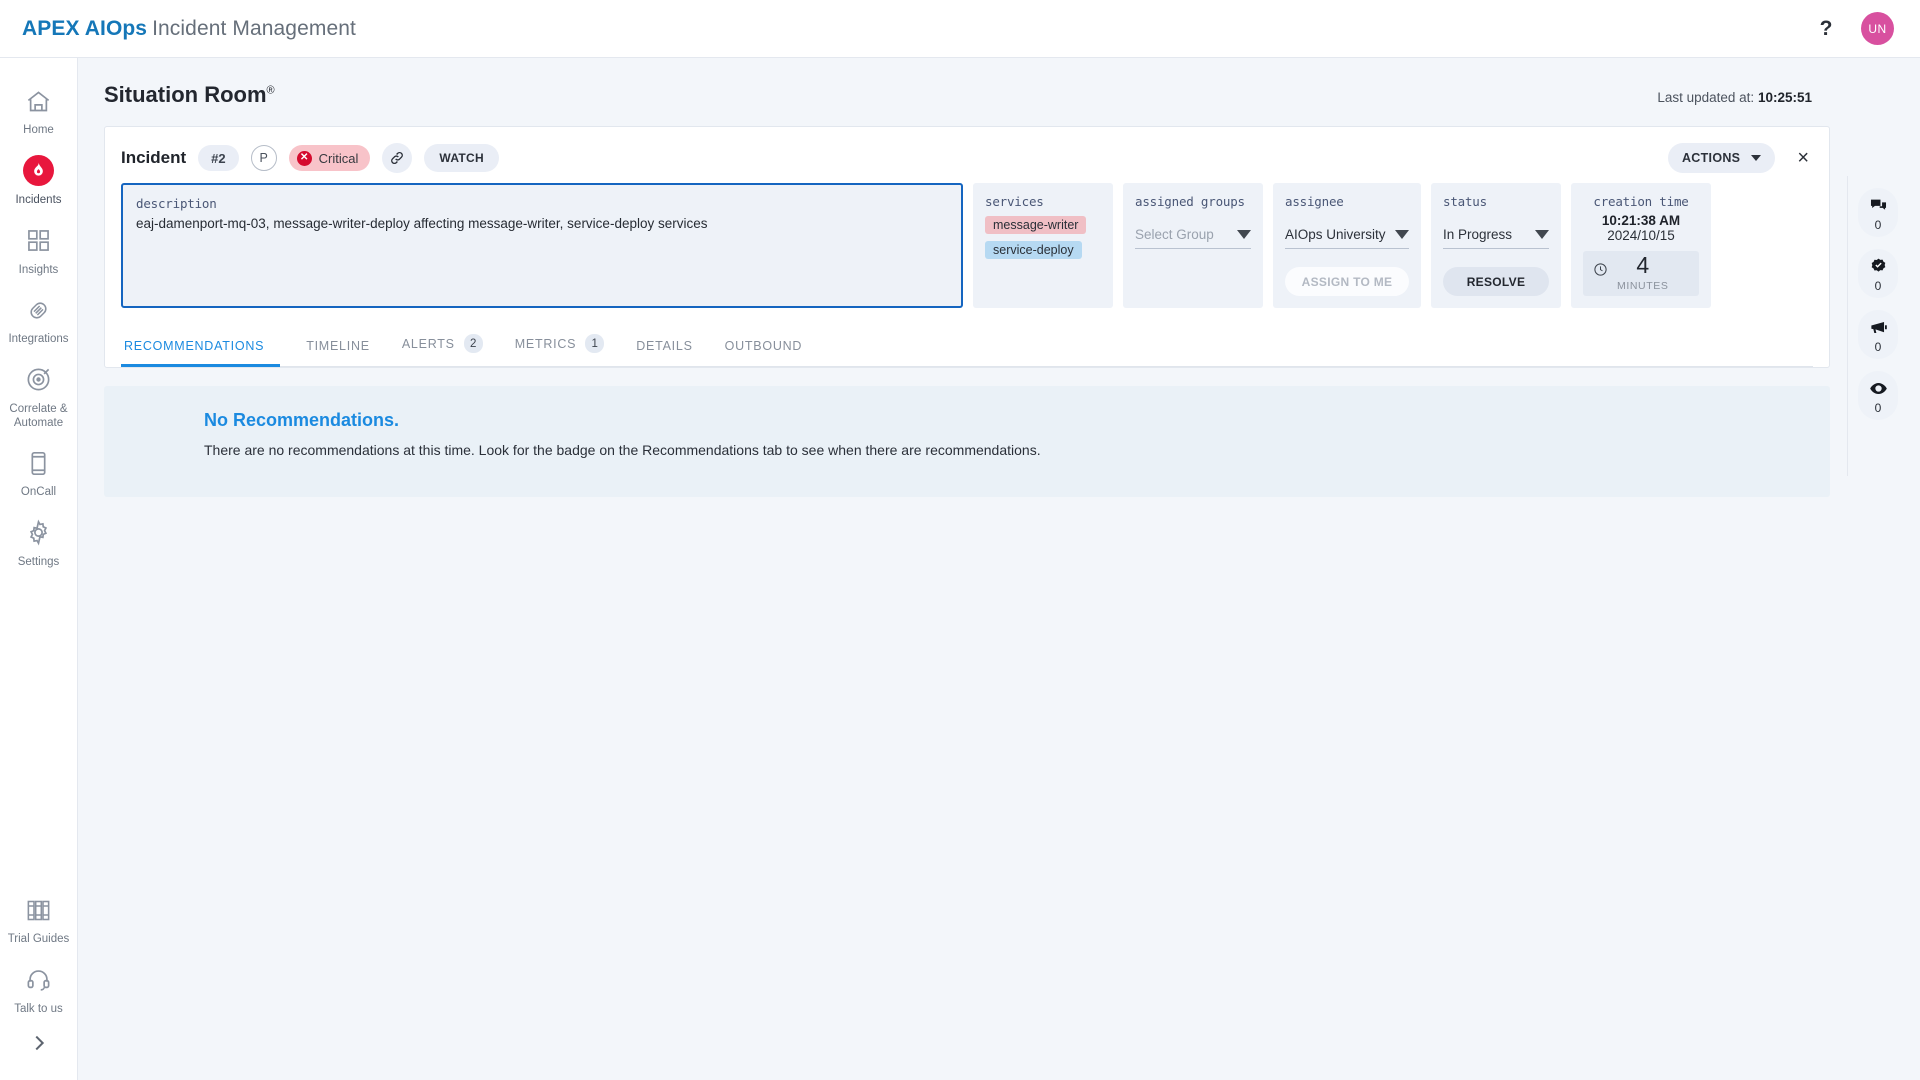 The width and height of the screenshot is (1920, 1080). What do you see at coordinates (39, 397) in the screenshot?
I see `sidebar-item-correlate-automate: Correlate & Automate` at bounding box center [39, 397].